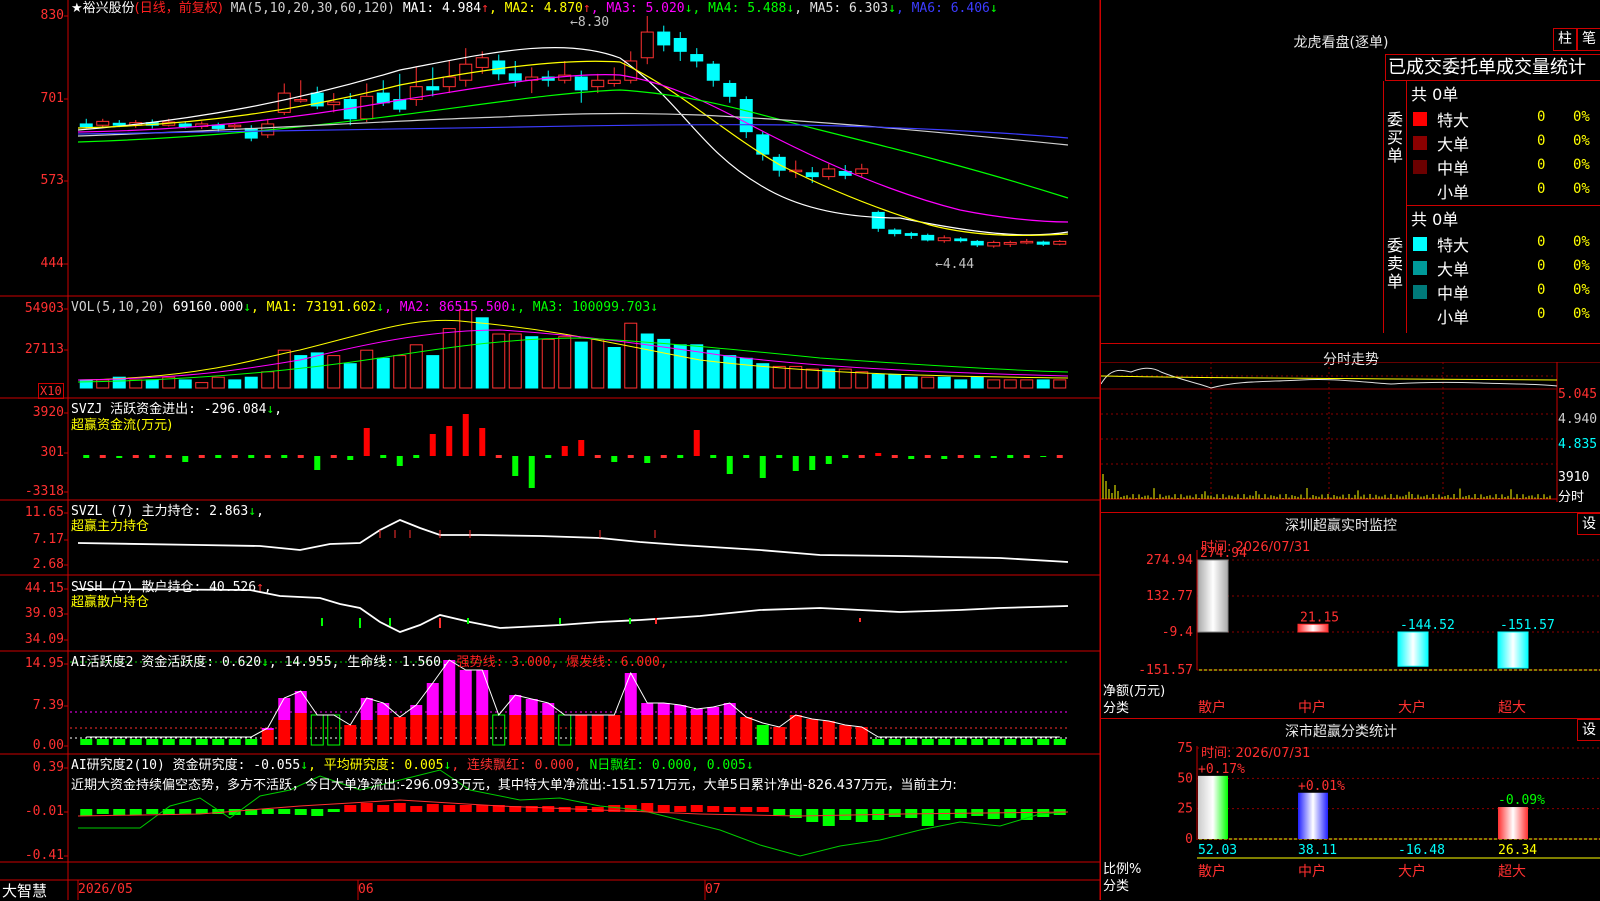  What do you see at coordinates (558, 662) in the screenshot?
I see `ai1-seg: 强势线: 3.000, 爆发线: 6.000,` at bounding box center [558, 662].